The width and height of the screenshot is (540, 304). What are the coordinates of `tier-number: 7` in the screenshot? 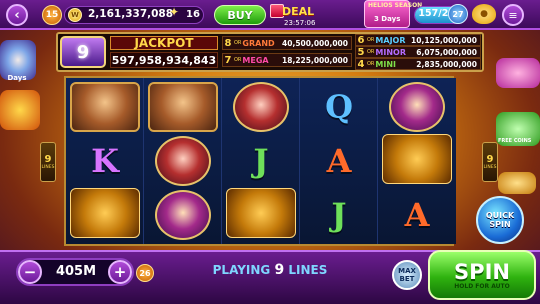 It's located at (228, 60).